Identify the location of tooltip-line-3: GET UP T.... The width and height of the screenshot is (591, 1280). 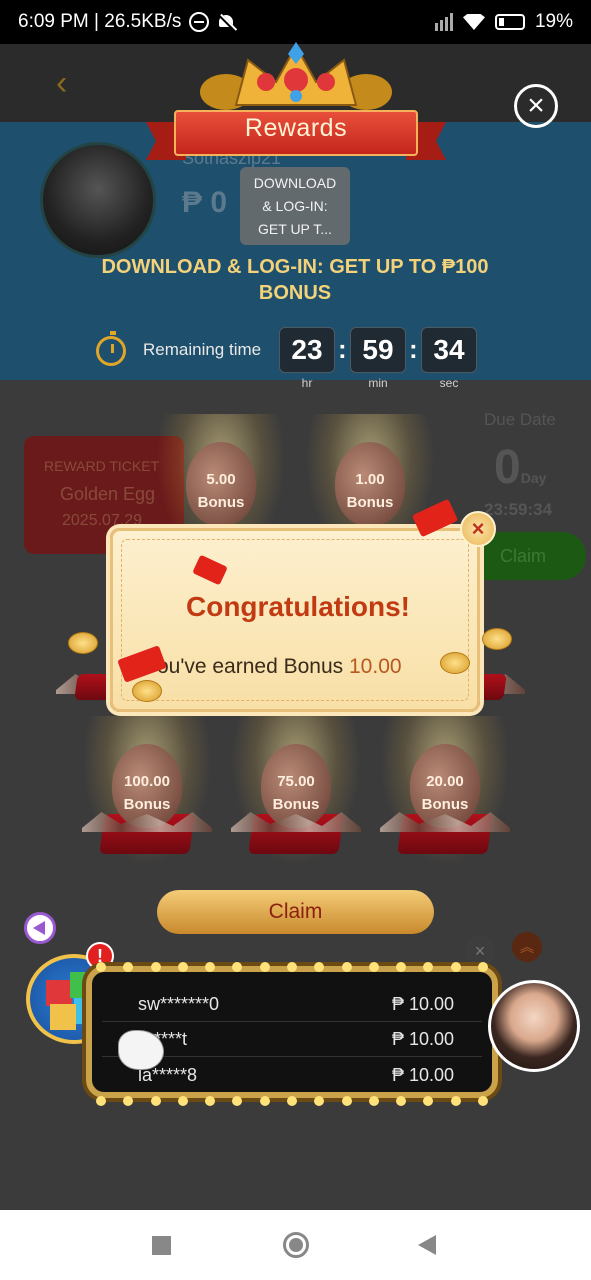
(295, 229).